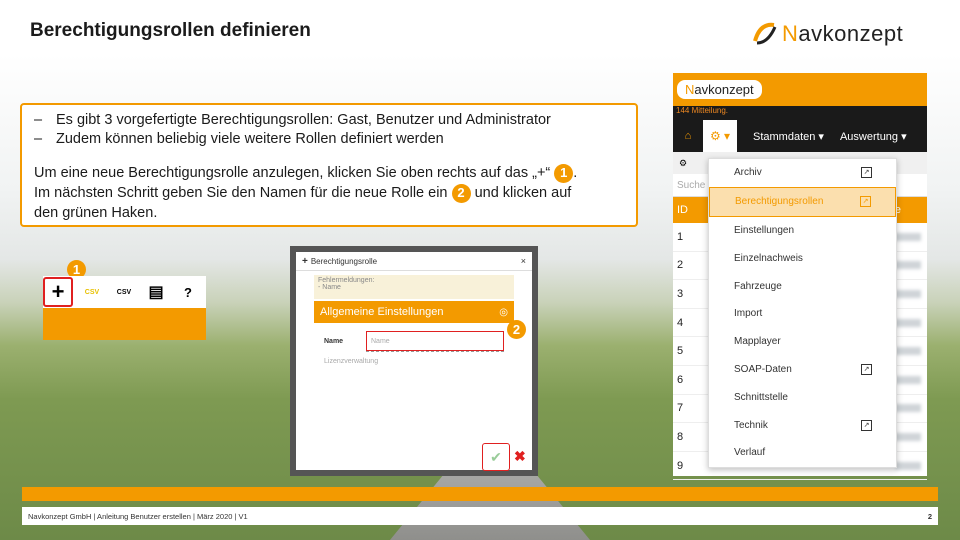 This screenshot has height=540, width=960. Describe the element at coordinates (351, 361) in the screenshot. I see `dialog-hint: Lizenzverwaltung` at that location.